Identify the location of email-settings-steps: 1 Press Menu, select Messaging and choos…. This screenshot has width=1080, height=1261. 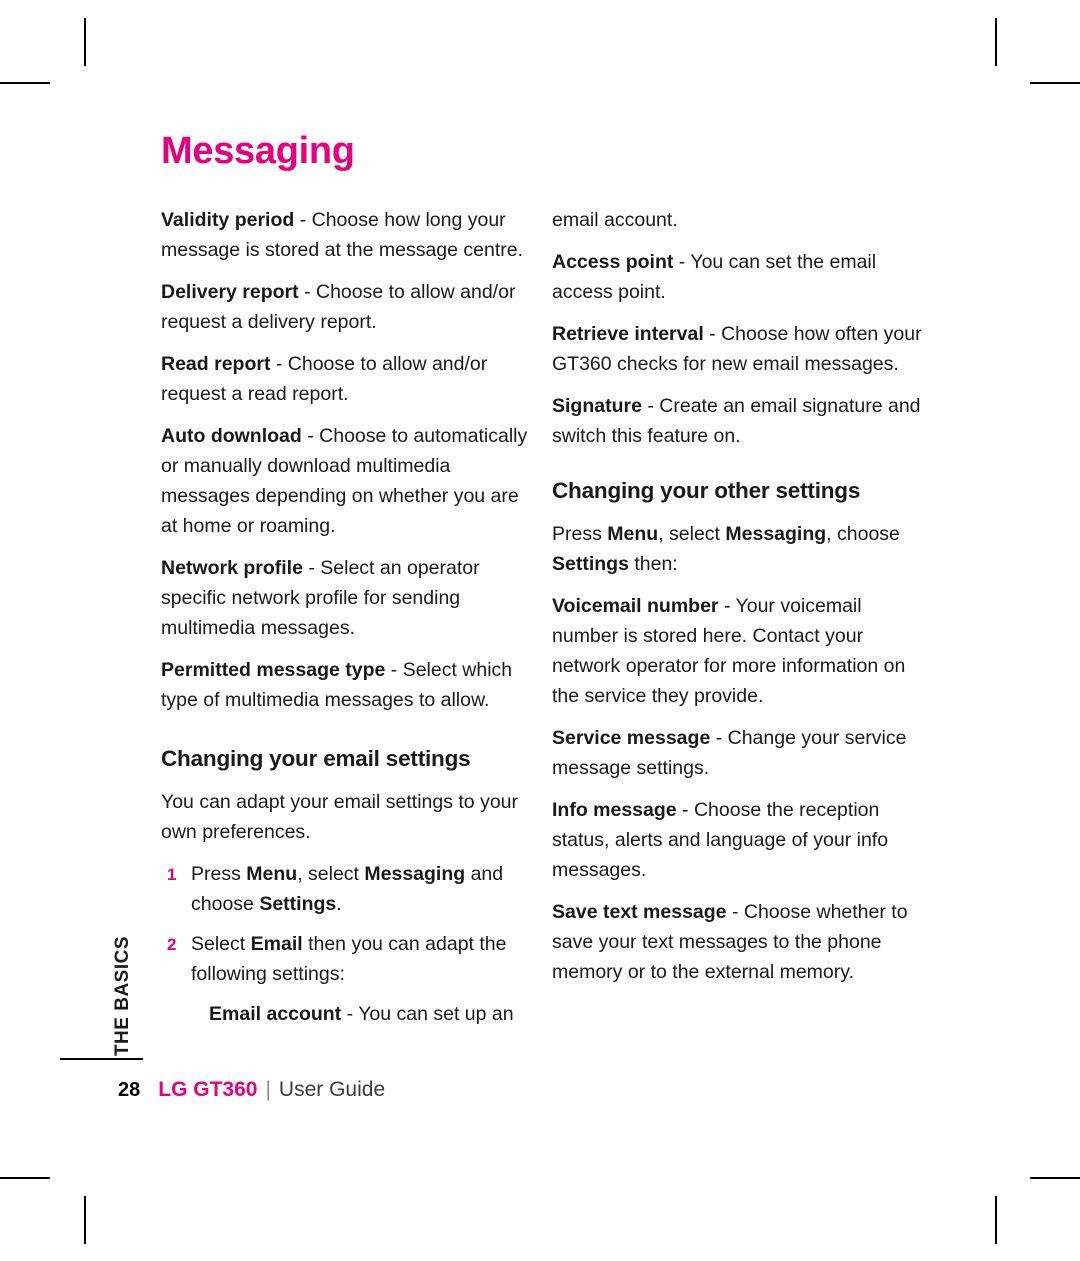
(348, 944).